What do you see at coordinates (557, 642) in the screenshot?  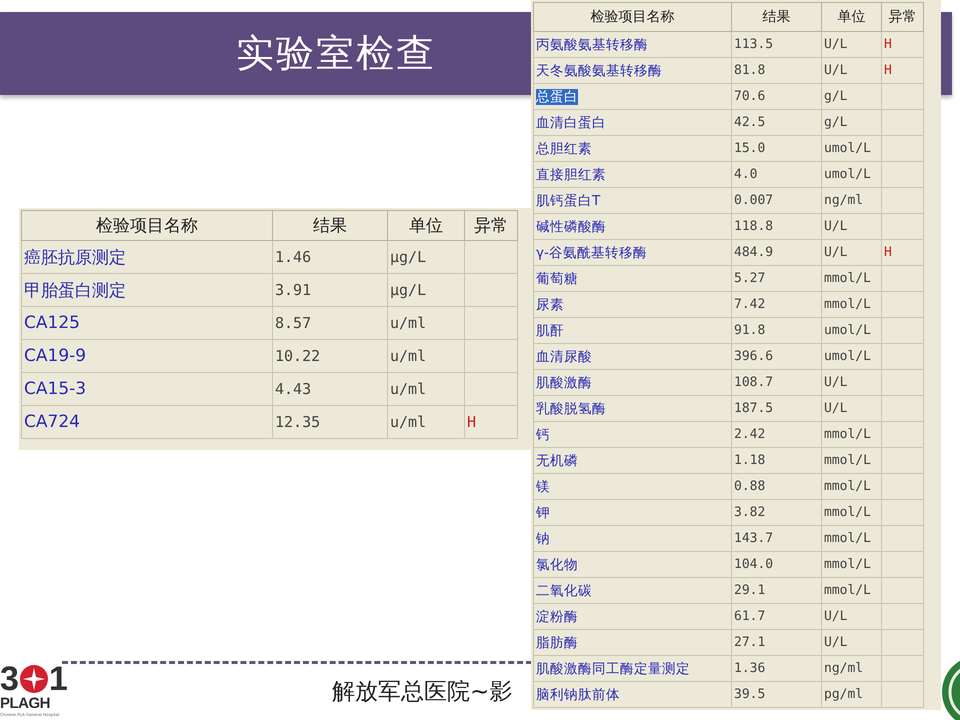 I see `test-name: 脂肪酶` at bounding box center [557, 642].